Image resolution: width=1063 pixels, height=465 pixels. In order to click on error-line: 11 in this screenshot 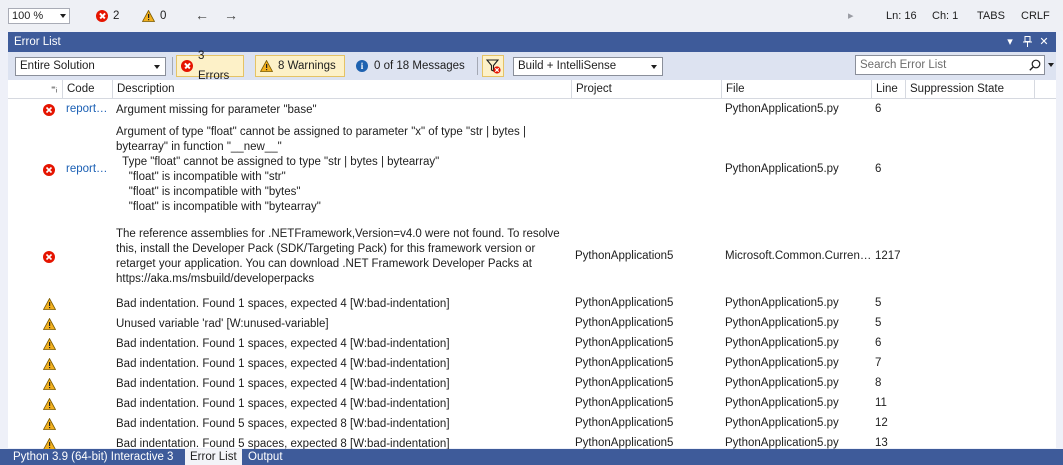, I will do `click(881, 403)`.